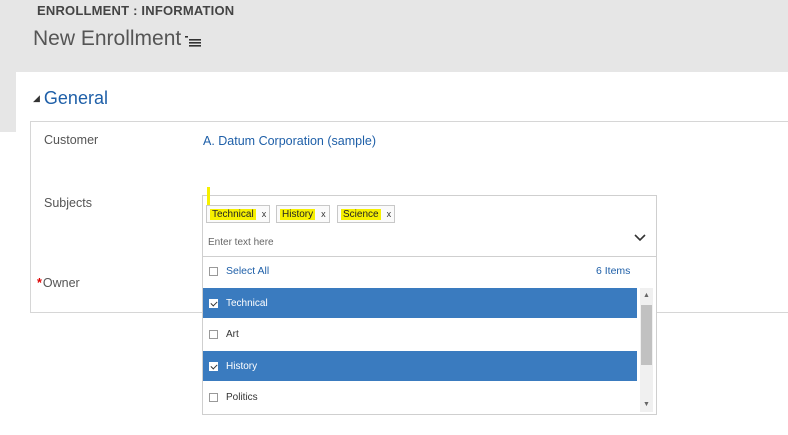 This screenshot has width=788, height=435. Describe the element at coordinates (420, 397) in the screenshot. I see `option-politics: Politics` at that location.